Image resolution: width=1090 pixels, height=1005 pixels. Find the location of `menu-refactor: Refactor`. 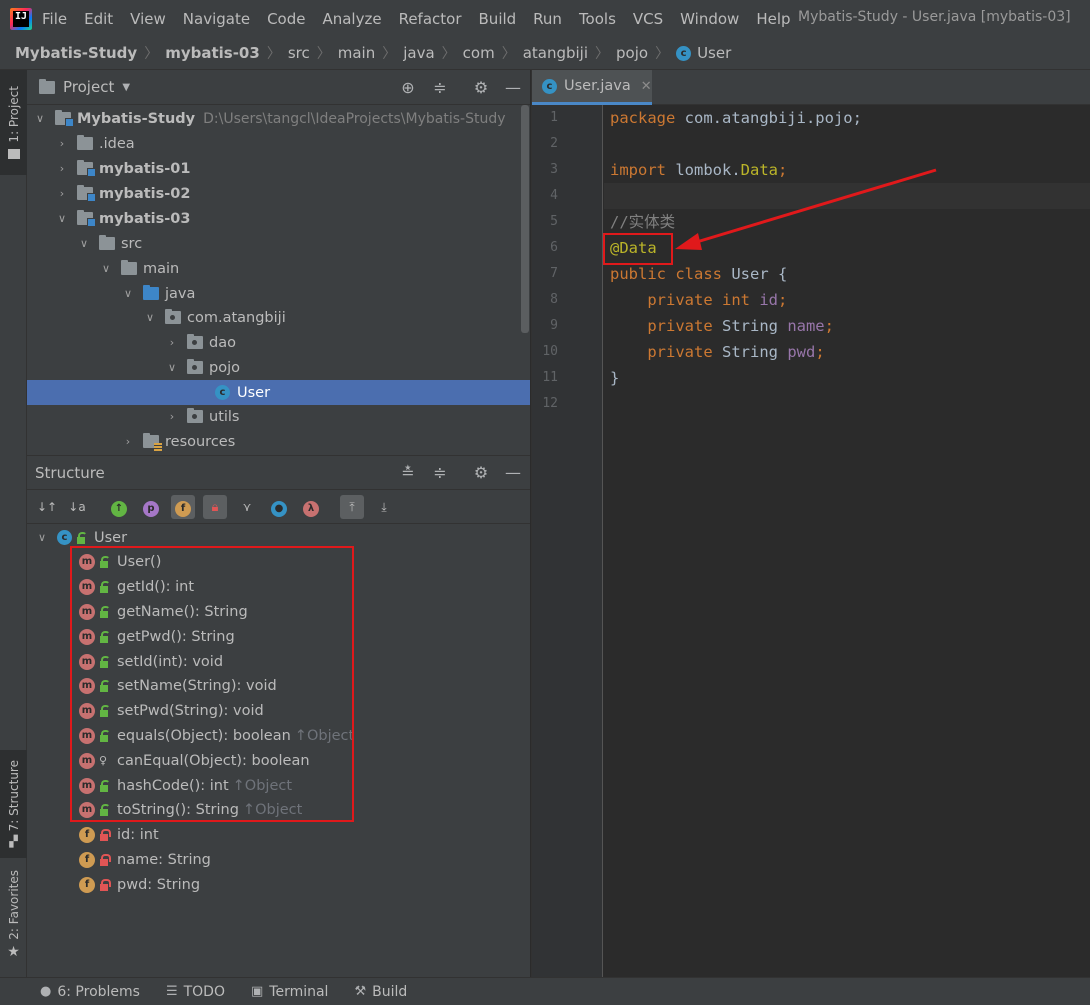

menu-refactor: Refactor is located at coordinates (430, 19).